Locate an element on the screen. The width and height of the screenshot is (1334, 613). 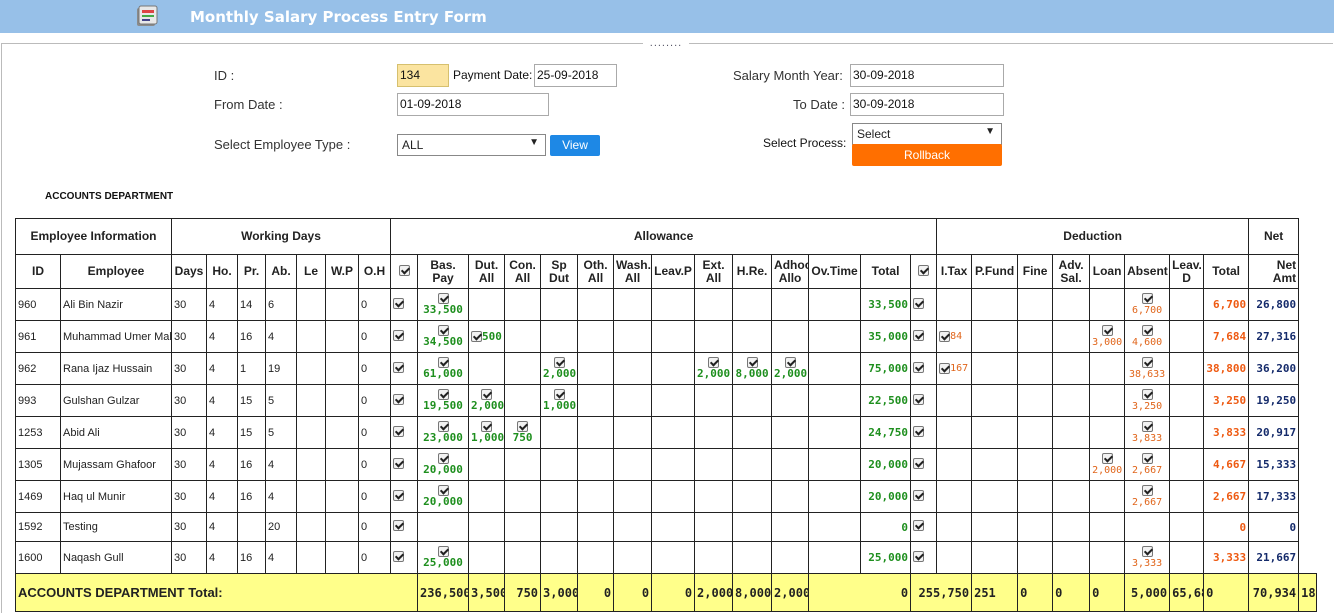
cell-ext-all: 2,000 is located at coordinates (714, 368).